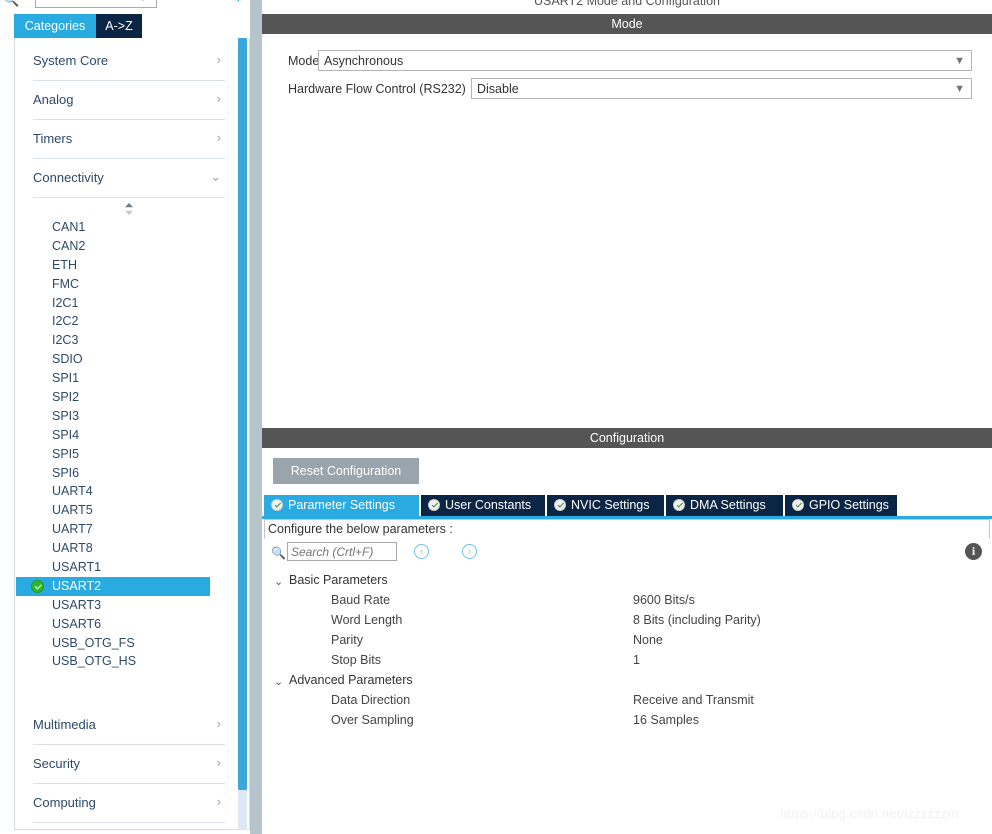  Describe the element at coordinates (120, 529) in the screenshot. I see `peripheral-item-uart7: UART7` at that location.